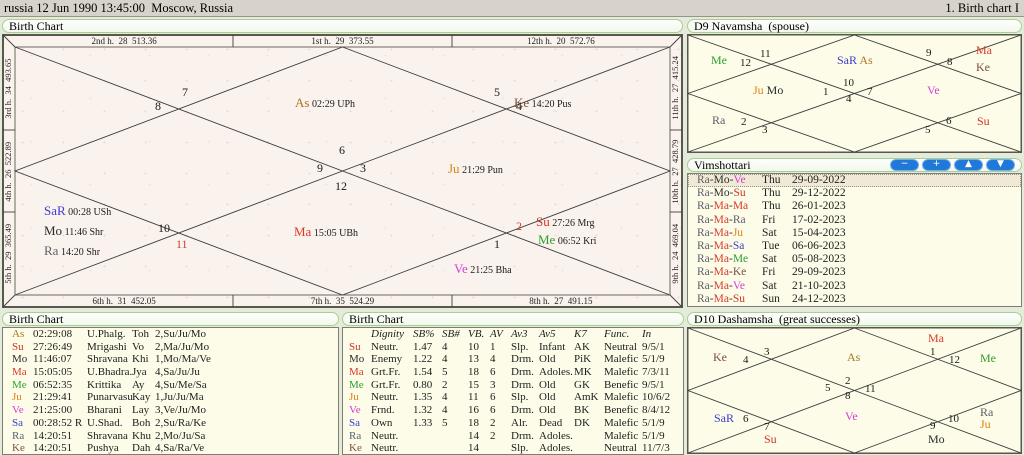 Image resolution: width=1024 pixels, height=455 pixels. What do you see at coordinates (768, 90) in the screenshot?
I see `planet-label: Ju Mo` at bounding box center [768, 90].